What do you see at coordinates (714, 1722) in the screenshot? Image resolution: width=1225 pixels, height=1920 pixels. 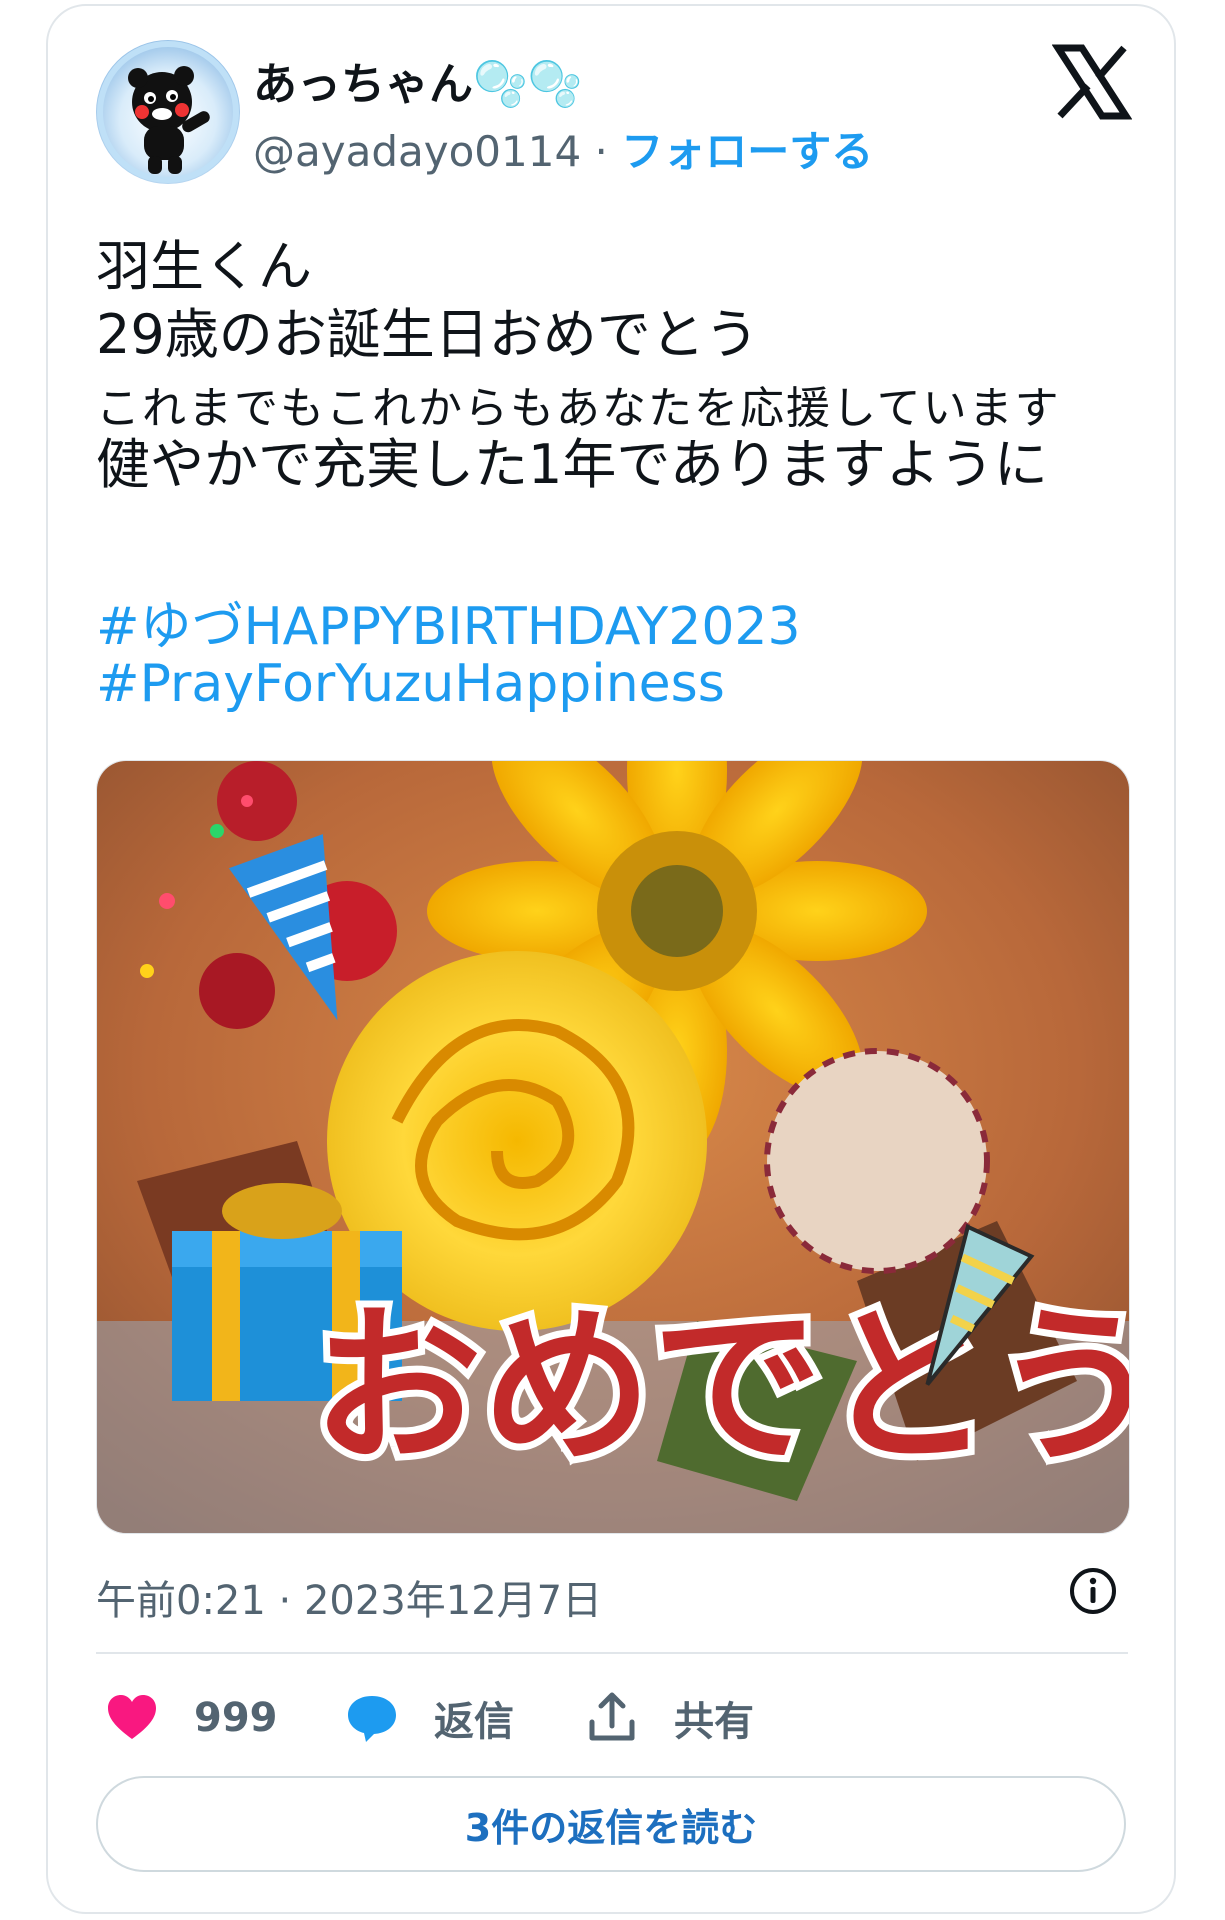 I see `share-label: 共有` at bounding box center [714, 1722].